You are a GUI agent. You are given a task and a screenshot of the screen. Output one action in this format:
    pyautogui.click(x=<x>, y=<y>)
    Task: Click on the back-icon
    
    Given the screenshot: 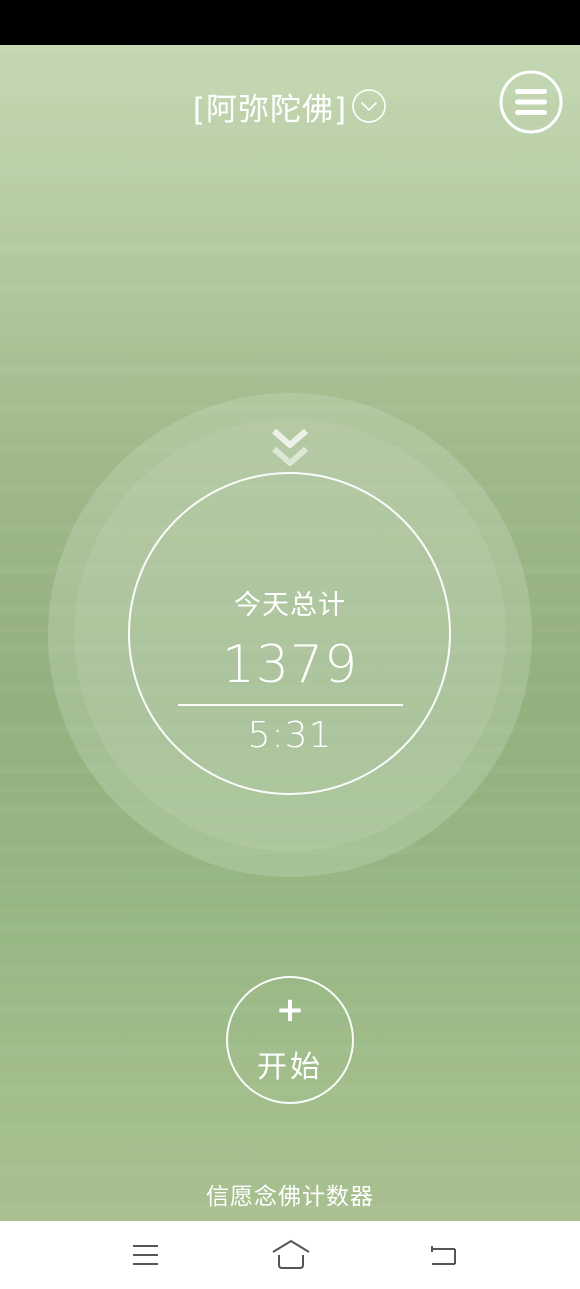 What is the action you would take?
    pyautogui.click(x=444, y=1262)
    